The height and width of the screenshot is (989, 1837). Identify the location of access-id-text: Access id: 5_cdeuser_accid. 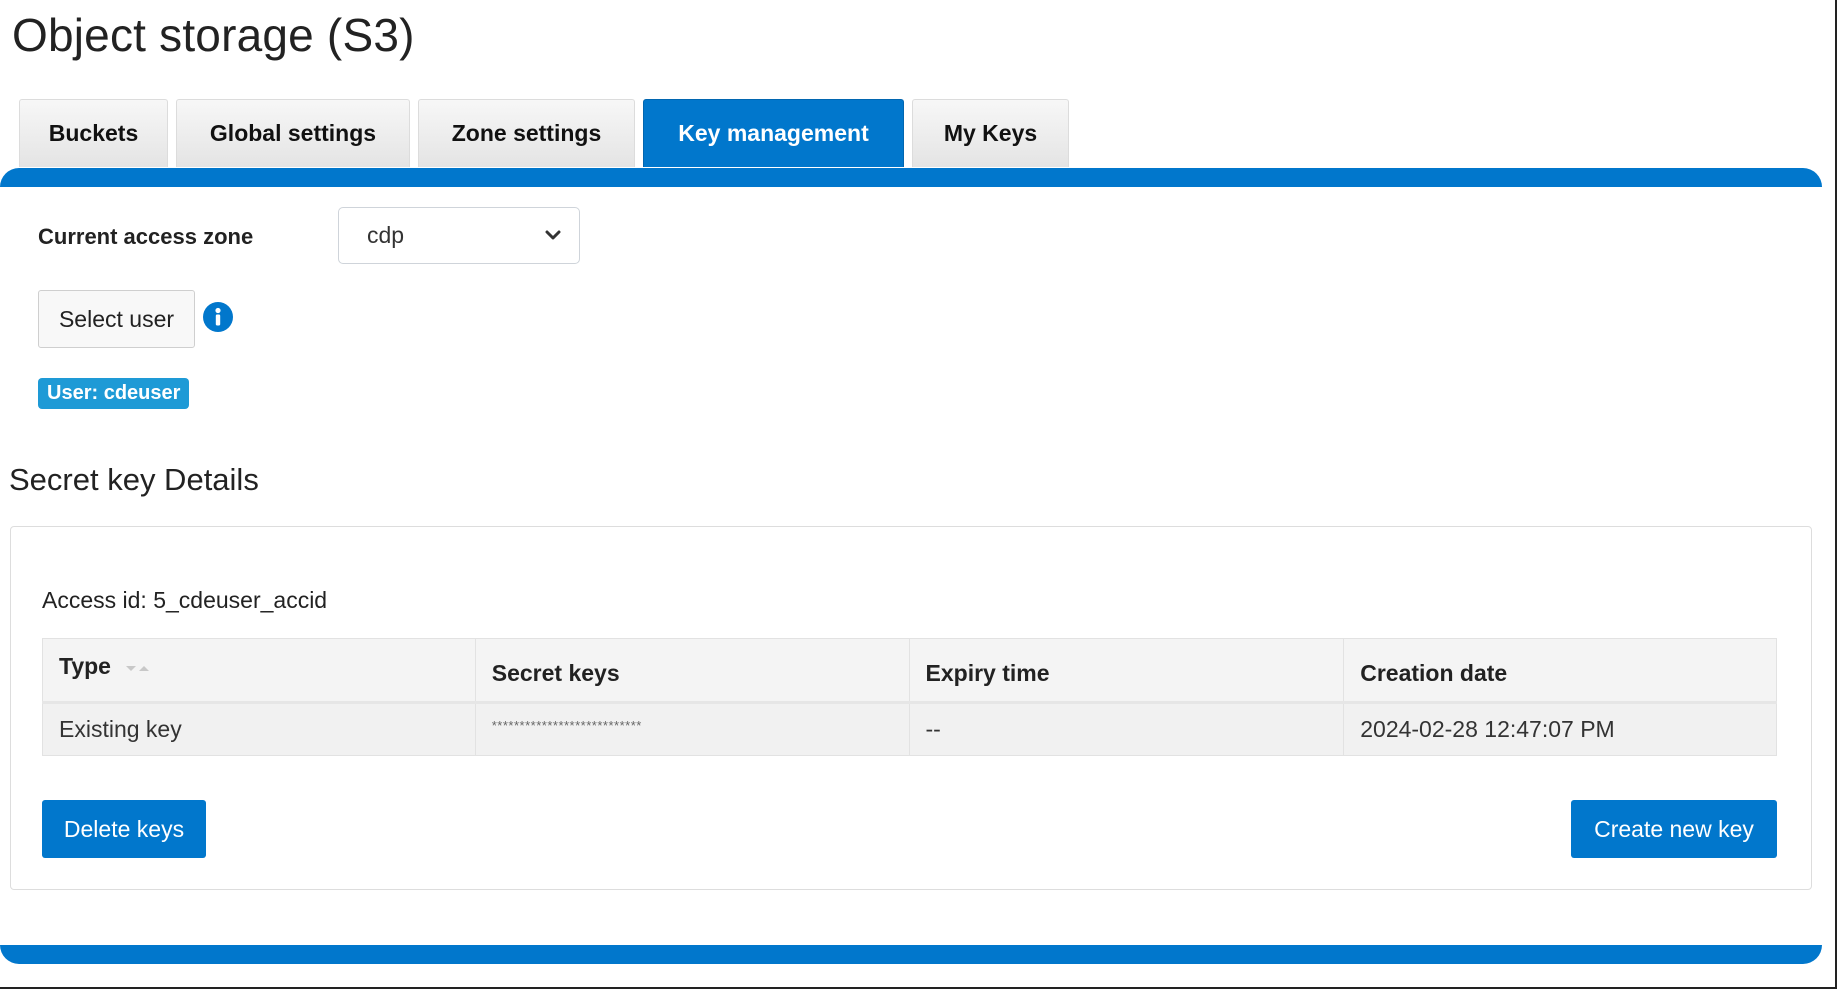
(185, 600).